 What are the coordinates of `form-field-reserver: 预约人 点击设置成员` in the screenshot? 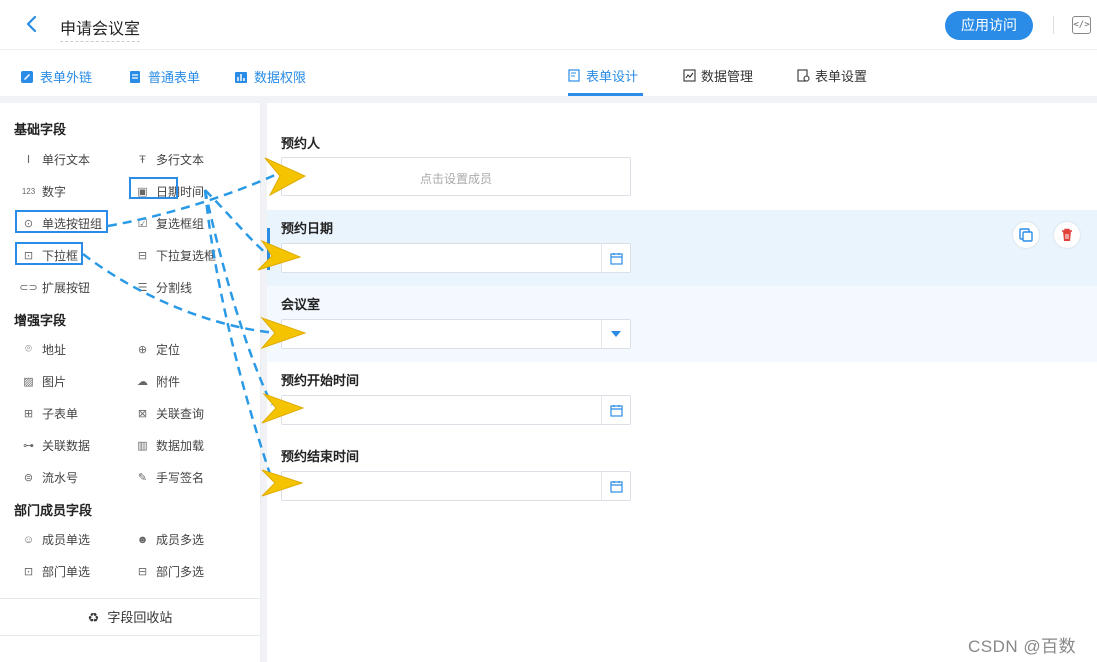 It's located at (682, 164).